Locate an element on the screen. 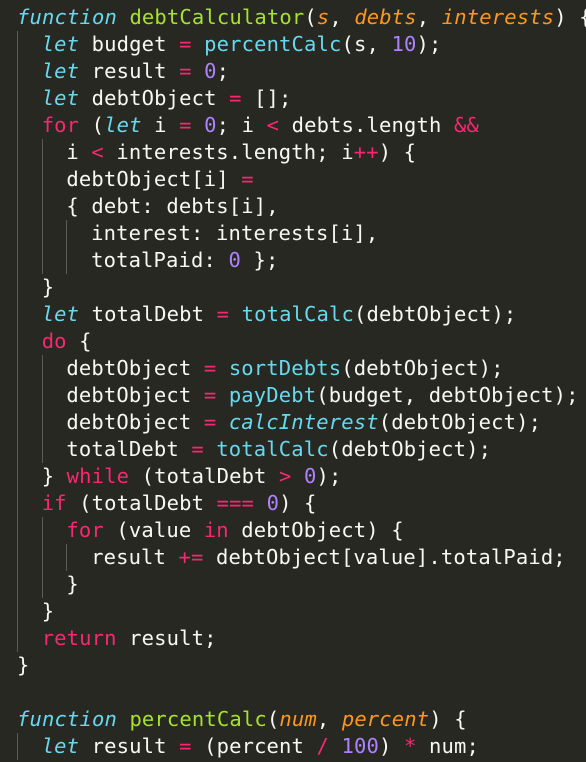  code-token: ) is located at coordinates (391, 746).